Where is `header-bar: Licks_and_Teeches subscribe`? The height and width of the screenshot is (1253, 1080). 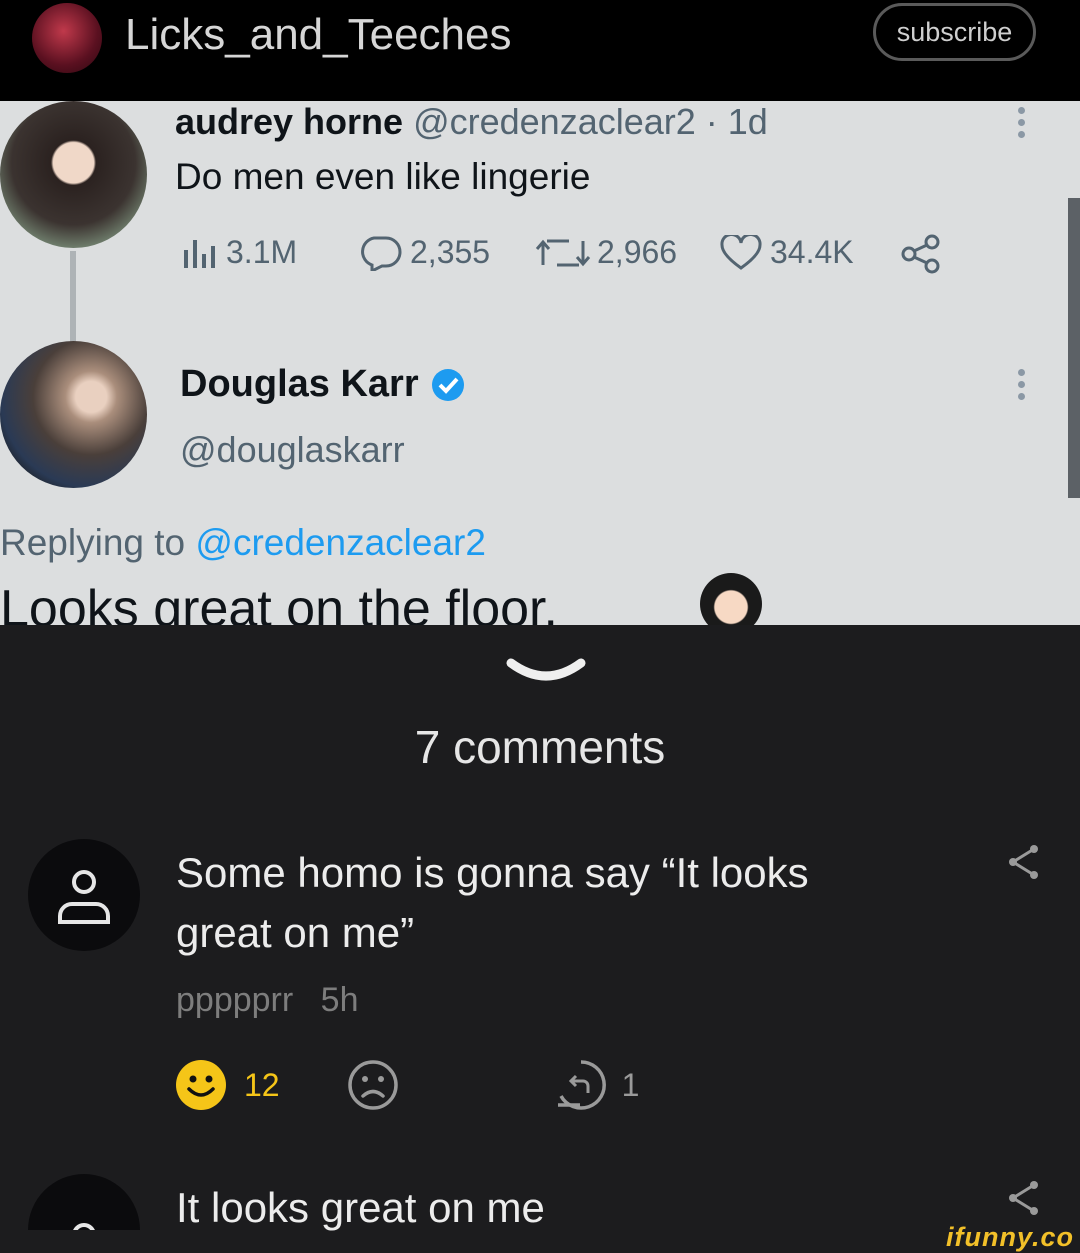 header-bar: Licks_and_Teeches subscribe is located at coordinates (540, 50).